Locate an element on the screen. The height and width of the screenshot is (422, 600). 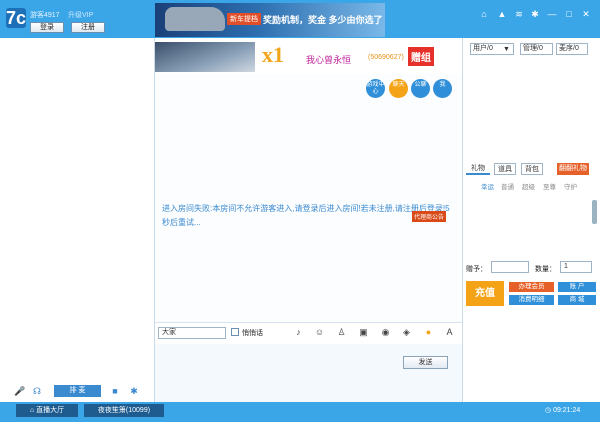
login-button: 登录 is located at coordinates (47, 27).